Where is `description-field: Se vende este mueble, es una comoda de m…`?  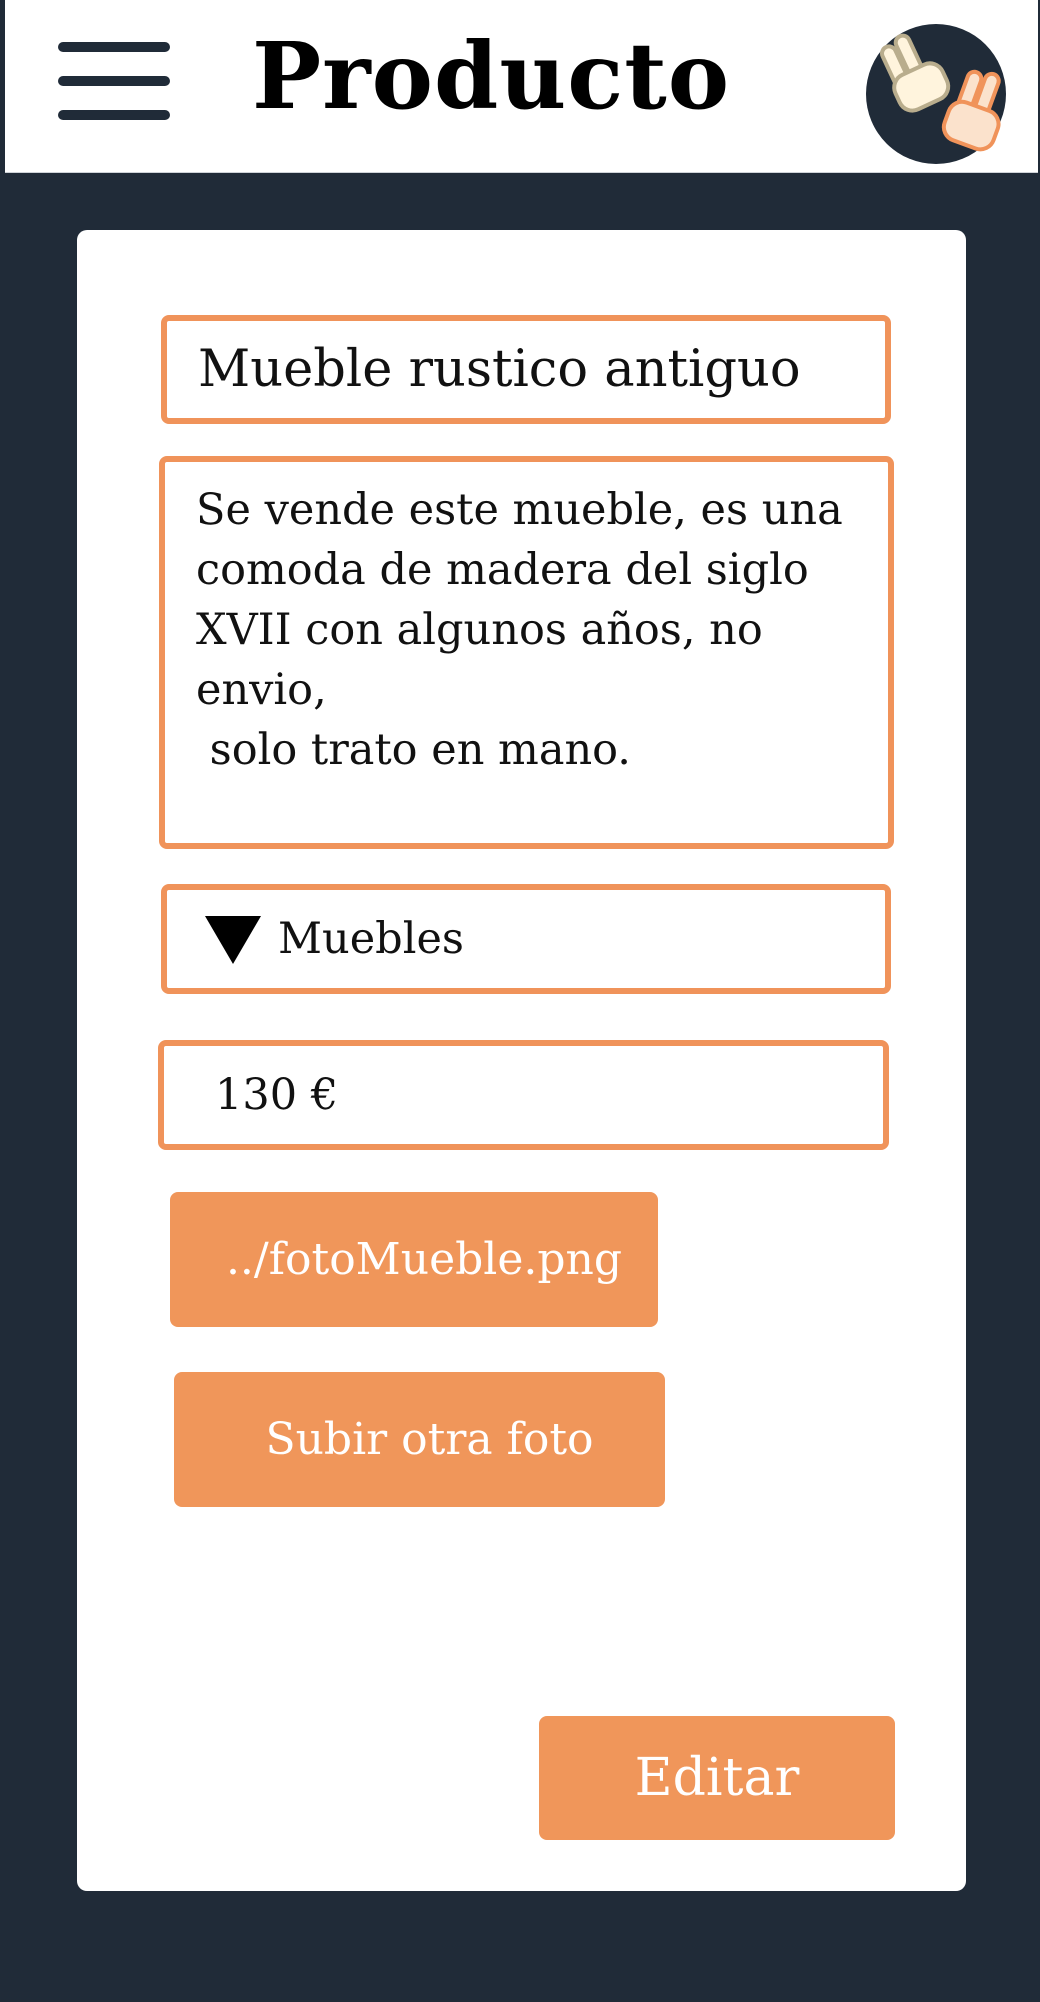
description-field: Se vende este mueble, es una comoda de m… is located at coordinates (526, 652).